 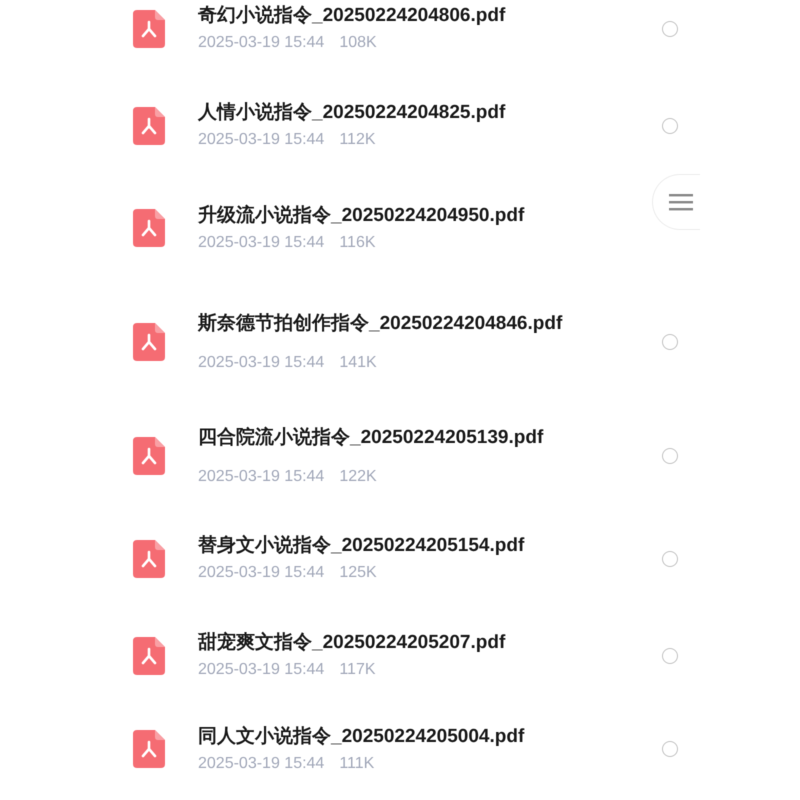 I want to click on file-name: 四合院流小说指令_20250224205139.pdf, so click(x=371, y=438).